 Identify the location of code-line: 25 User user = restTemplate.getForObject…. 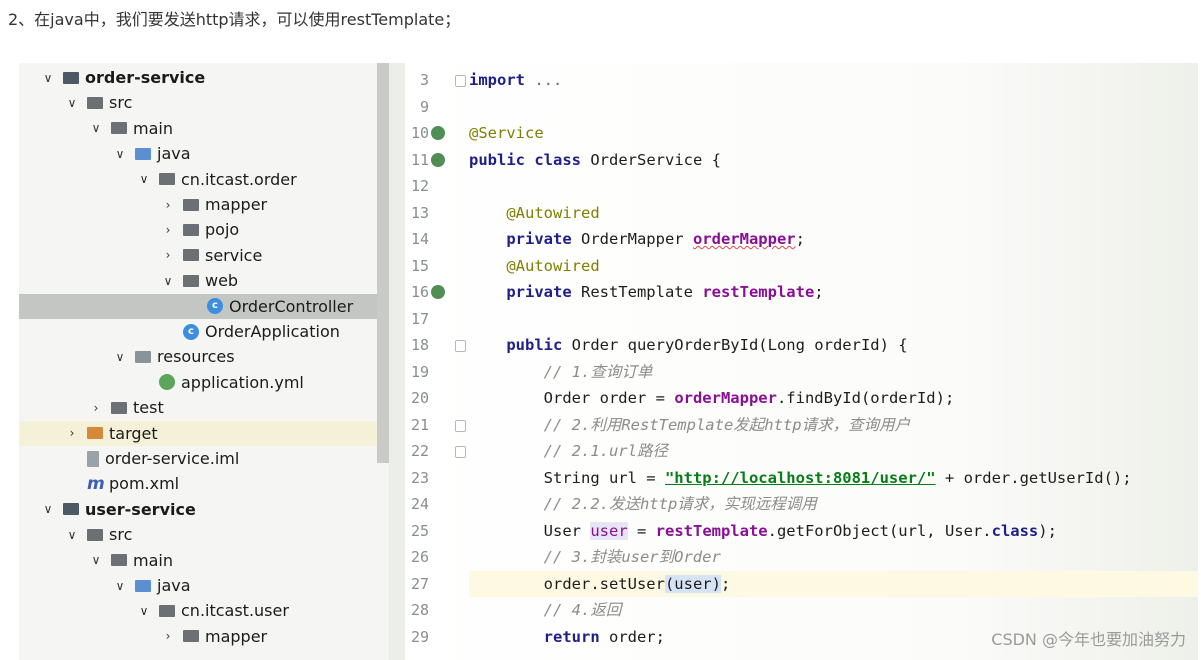
(608, 531).